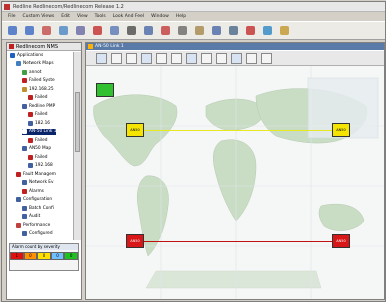 The image size is (386, 302). What do you see at coordinates (146, 58) in the screenshot?
I see `zoom-in-icon` at bounding box center [146, 58].